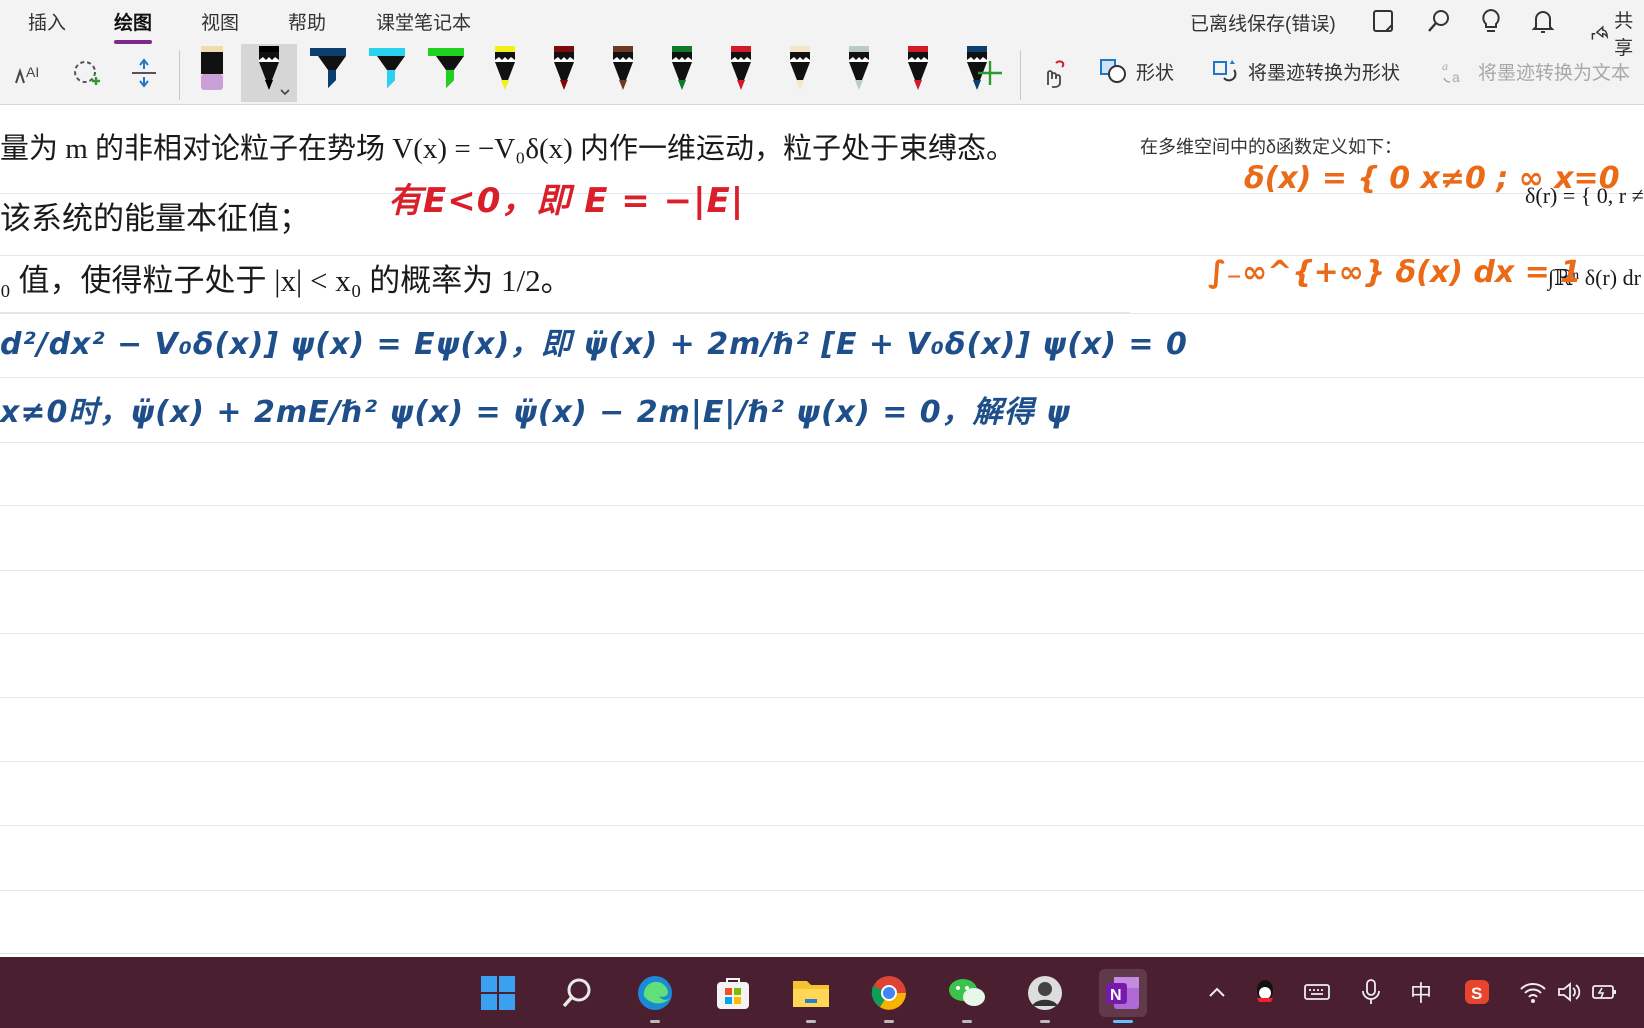 This screenshot has width=1644, height=1028. I want to click on ink-to-text-button: aa 将墨迹转换为文本, so click(1535, 71).